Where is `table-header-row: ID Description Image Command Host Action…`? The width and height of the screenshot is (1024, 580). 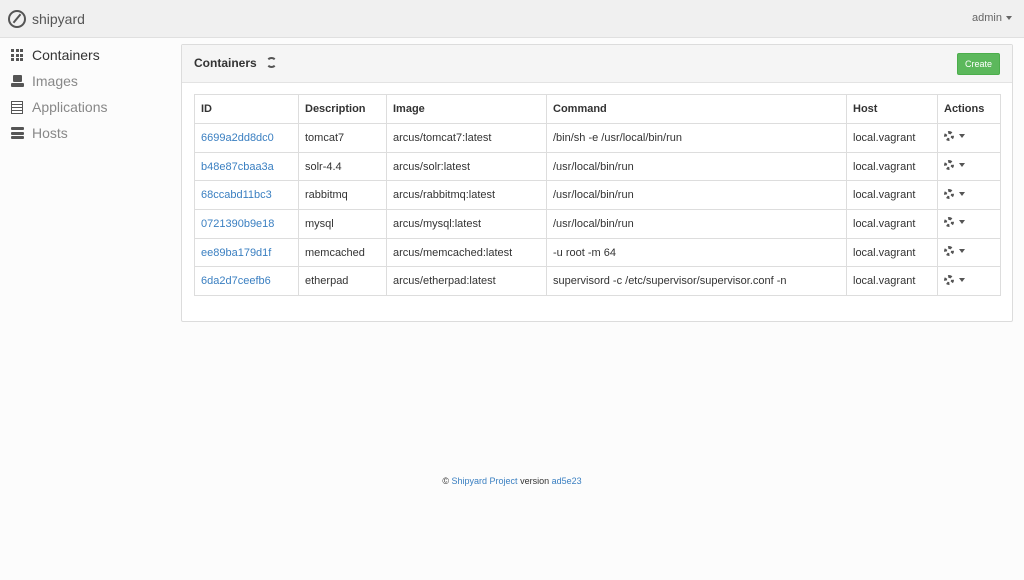
table-header-row: ID Description Image Command Host Action… is located at coordinates (597, 109).